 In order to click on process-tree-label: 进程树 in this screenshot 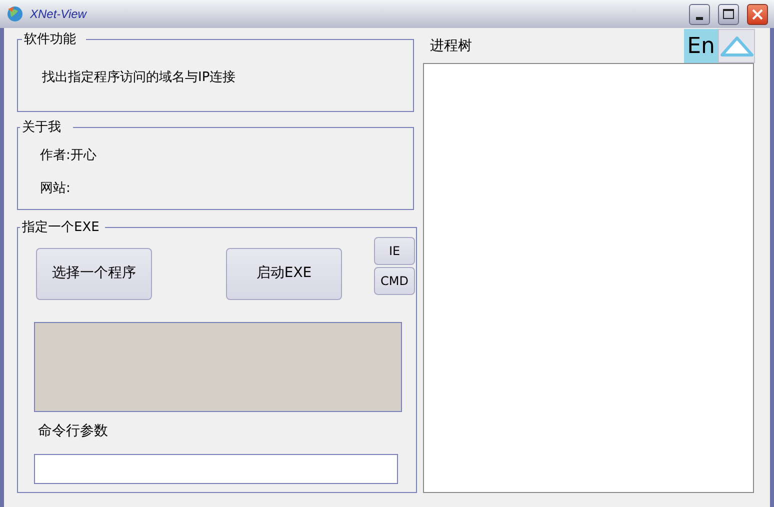, I will do `click(451, 46)`.